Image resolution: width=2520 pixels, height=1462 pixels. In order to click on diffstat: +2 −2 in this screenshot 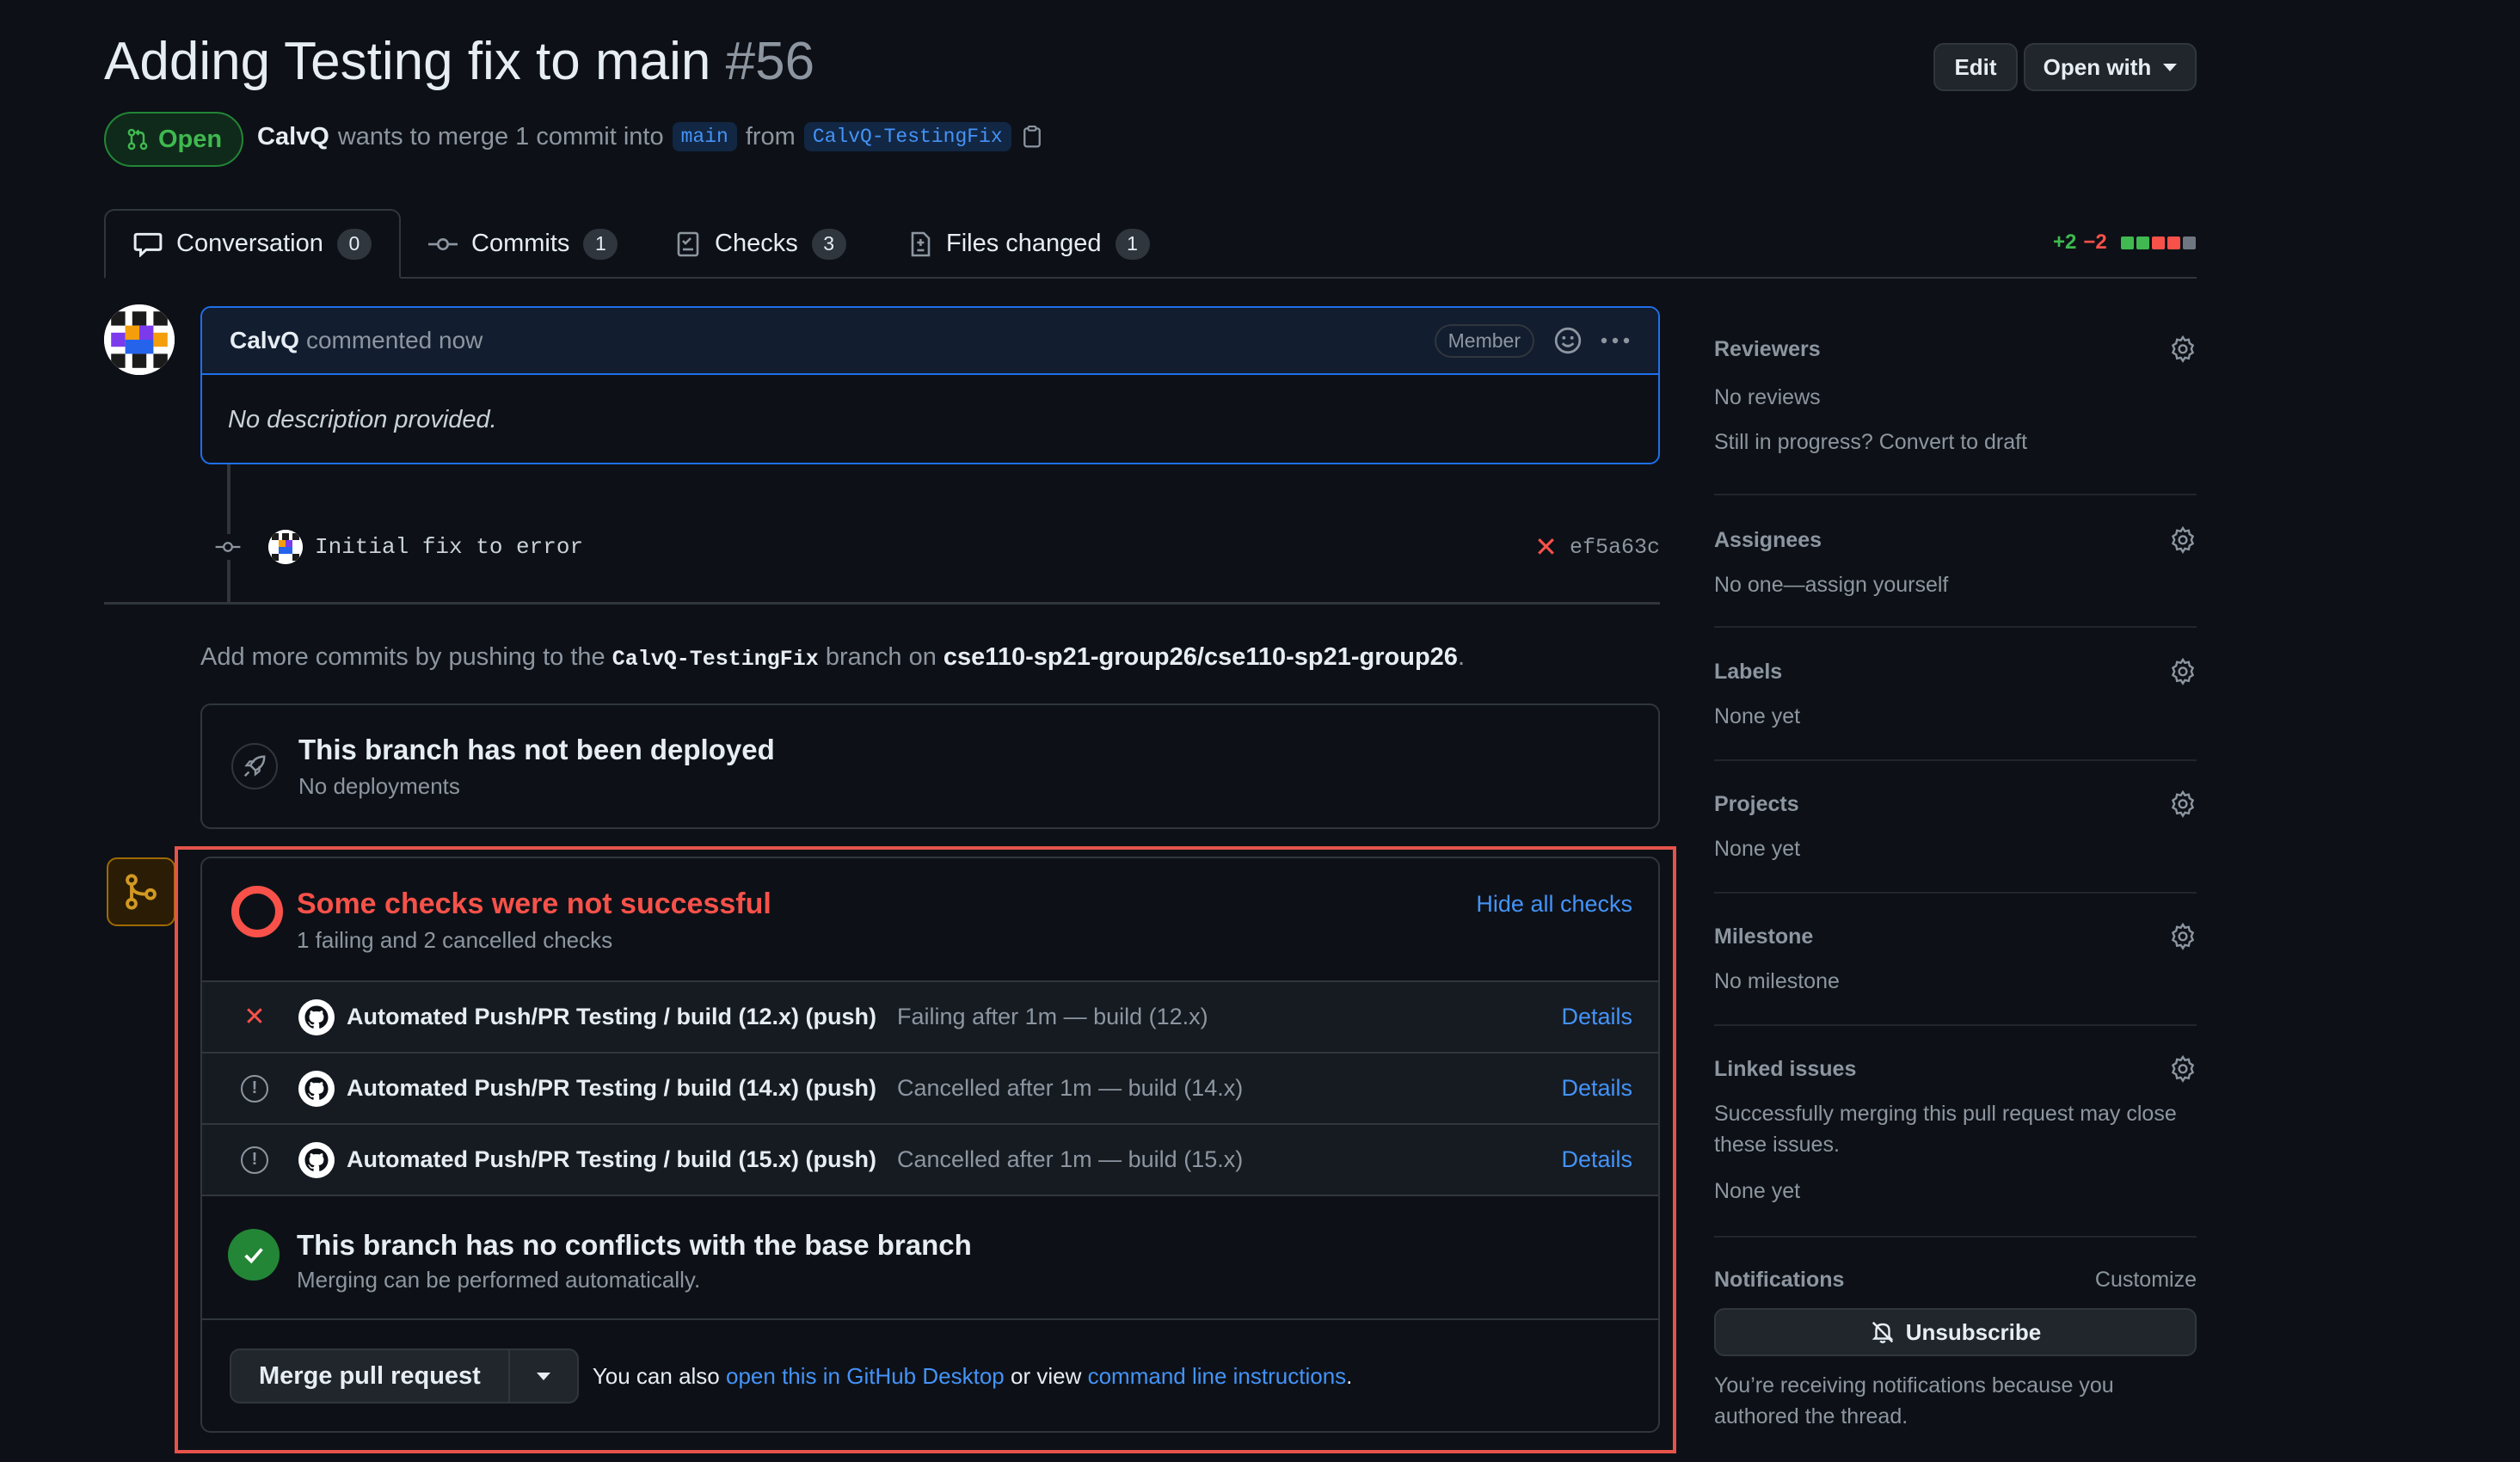, I will do `click(2124, 242)`.